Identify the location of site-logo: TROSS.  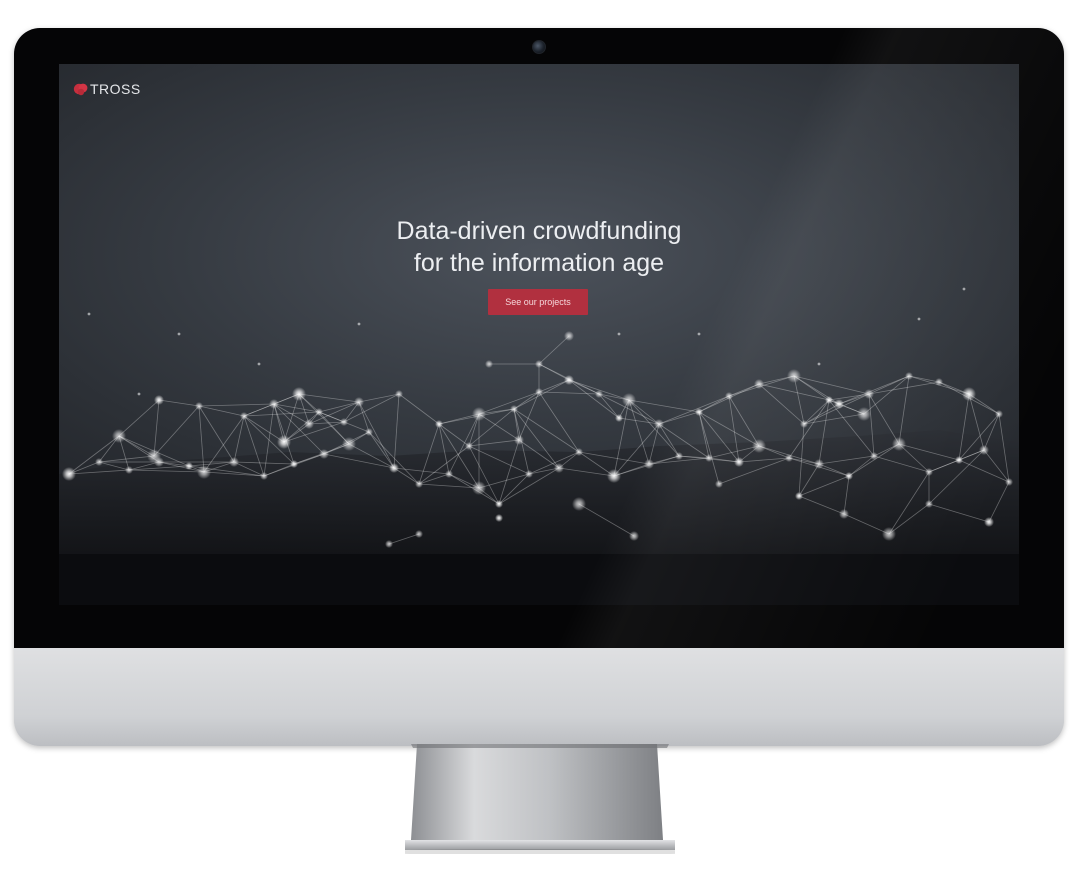
(107, 89).